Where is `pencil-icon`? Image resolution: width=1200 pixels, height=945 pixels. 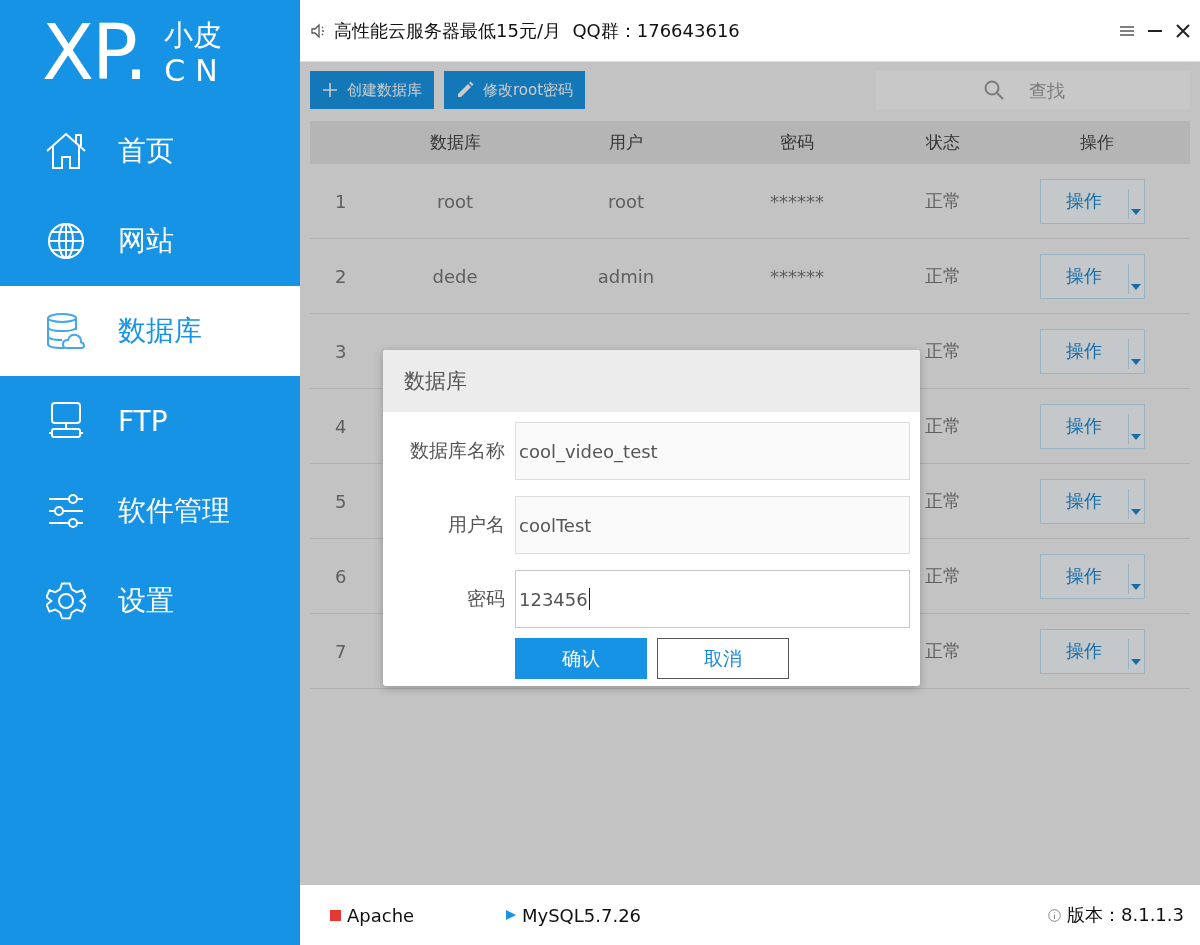 pencil-icon is located at coordinates (465, 90).